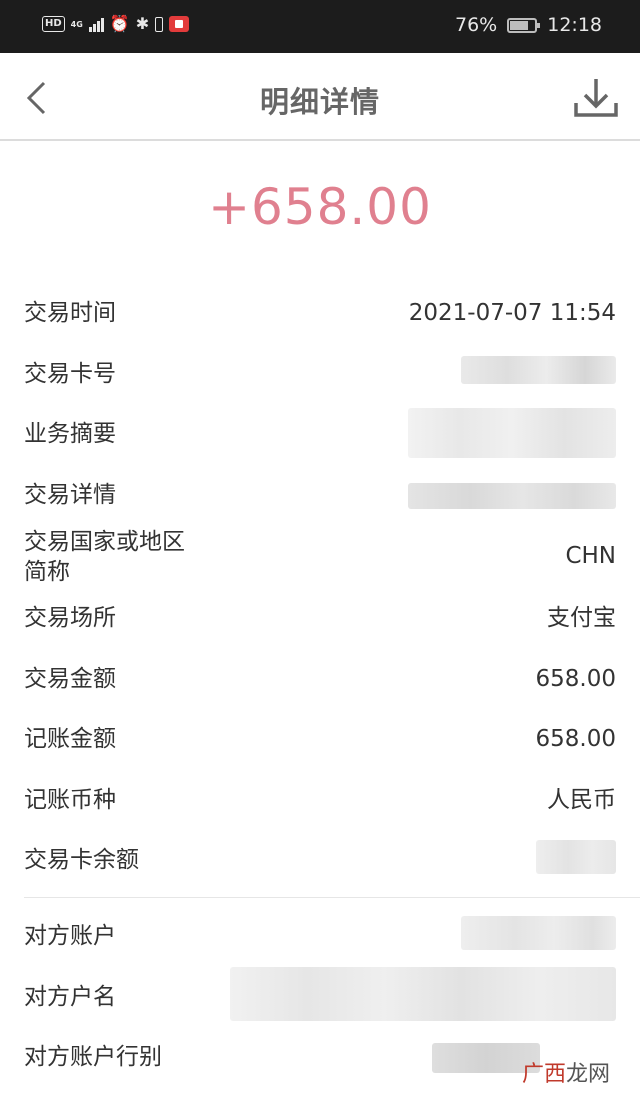  Describe the element at coordinates (581, 618) in the screenshot. I see `detail-value: 支付宝` at that location.